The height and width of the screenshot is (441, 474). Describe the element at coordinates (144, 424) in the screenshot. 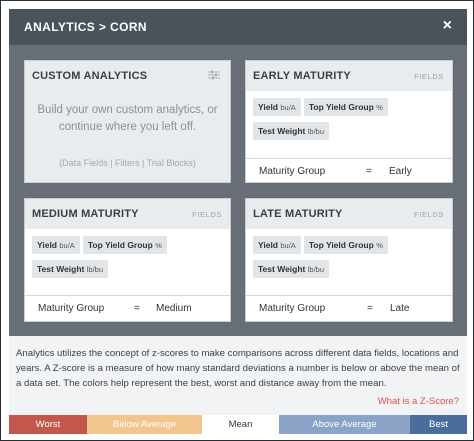

I see `legend-below-average: Below Average` at that location.